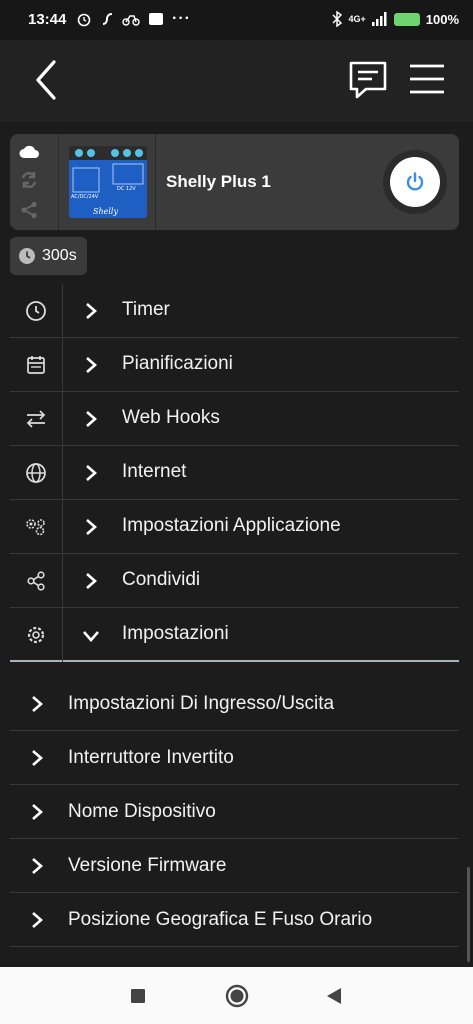 This screenshot has width=473, height=1024. I want to click on menu-item-app-settings: Impostazioni Applicazione, so click(234, 527).